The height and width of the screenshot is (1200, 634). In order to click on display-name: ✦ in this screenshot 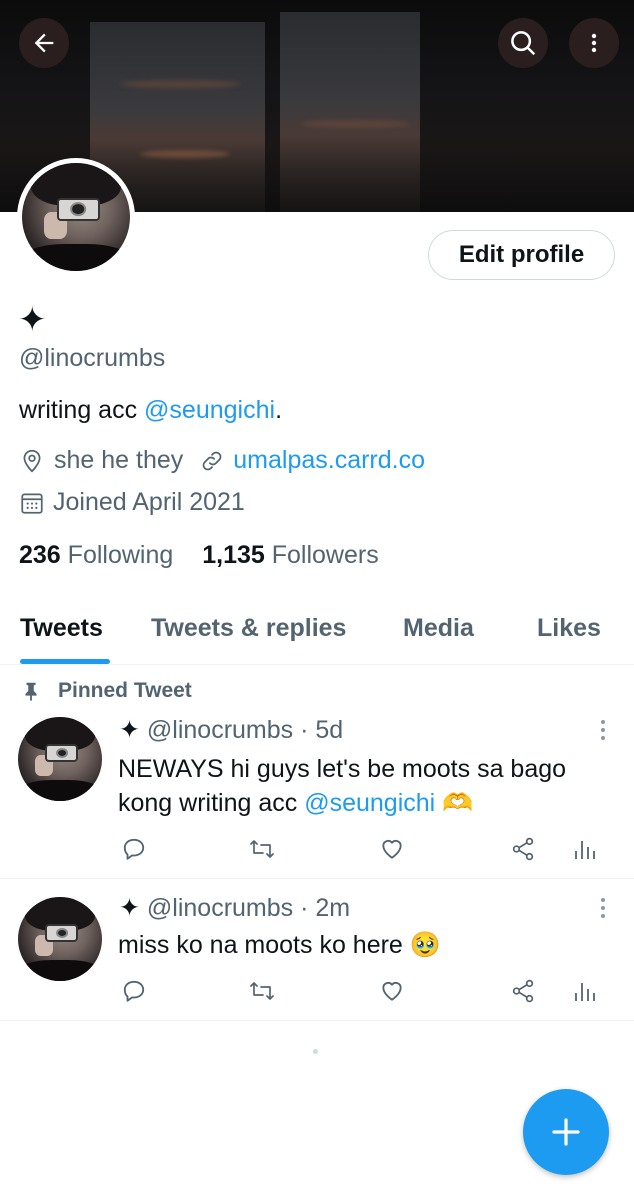, I will do `click(32, 320)`.